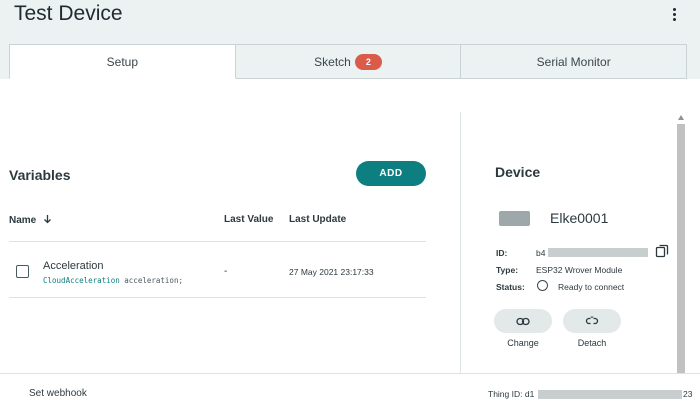 This screenshot has height=410, width=700. What do you see at coordinates (81, 280) in the screenshot?
I see `variable-type: CloudAcceleration` at bounding box center [81, 280].